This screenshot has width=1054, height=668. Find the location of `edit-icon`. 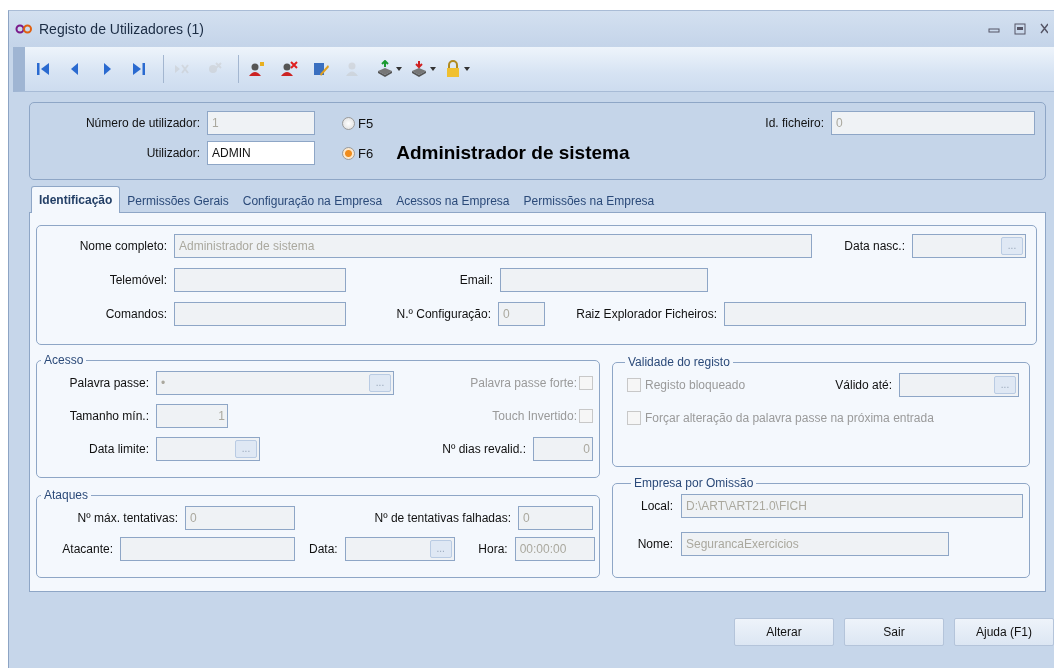

edit-icon is located at coordinates (321, 69).